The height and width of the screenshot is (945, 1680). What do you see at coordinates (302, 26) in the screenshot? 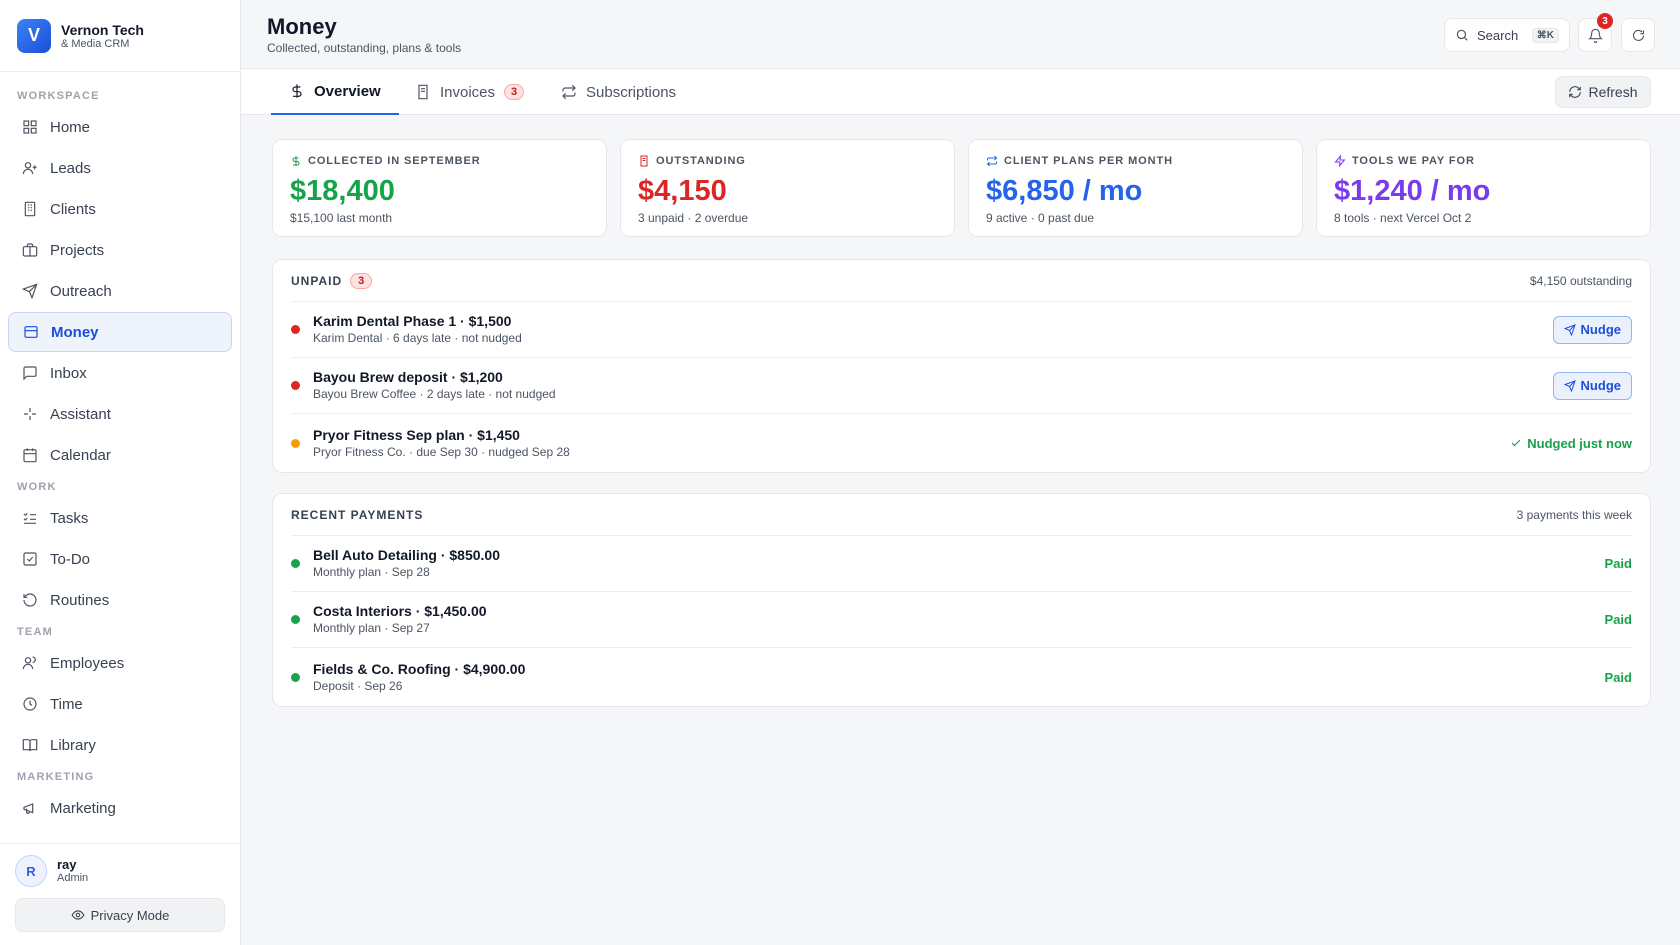
I see `page-title: Money` at bounding box center [302, 26].